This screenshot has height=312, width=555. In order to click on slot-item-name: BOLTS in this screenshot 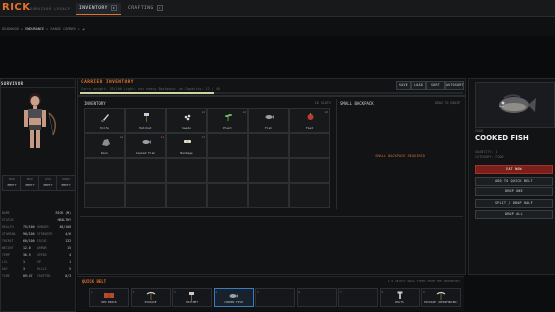, I will do `click(399, 302)`.